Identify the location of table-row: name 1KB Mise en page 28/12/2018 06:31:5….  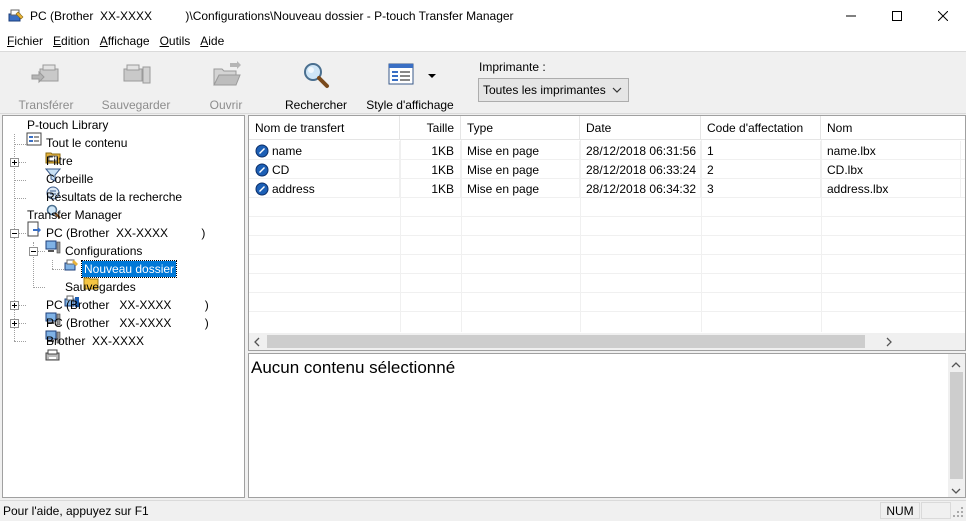
(607, 150).